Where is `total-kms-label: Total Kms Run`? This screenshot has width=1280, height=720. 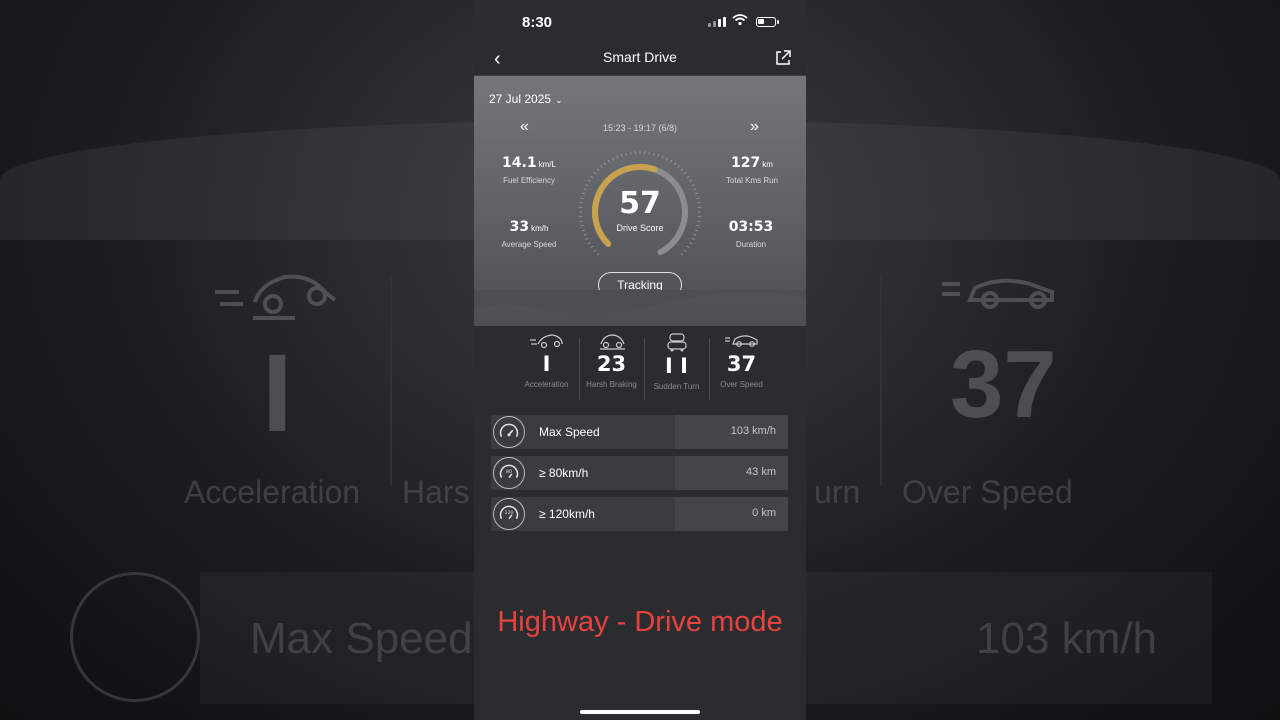 total-kms-label: Total Kms Run is located at coordinates (752, 180).